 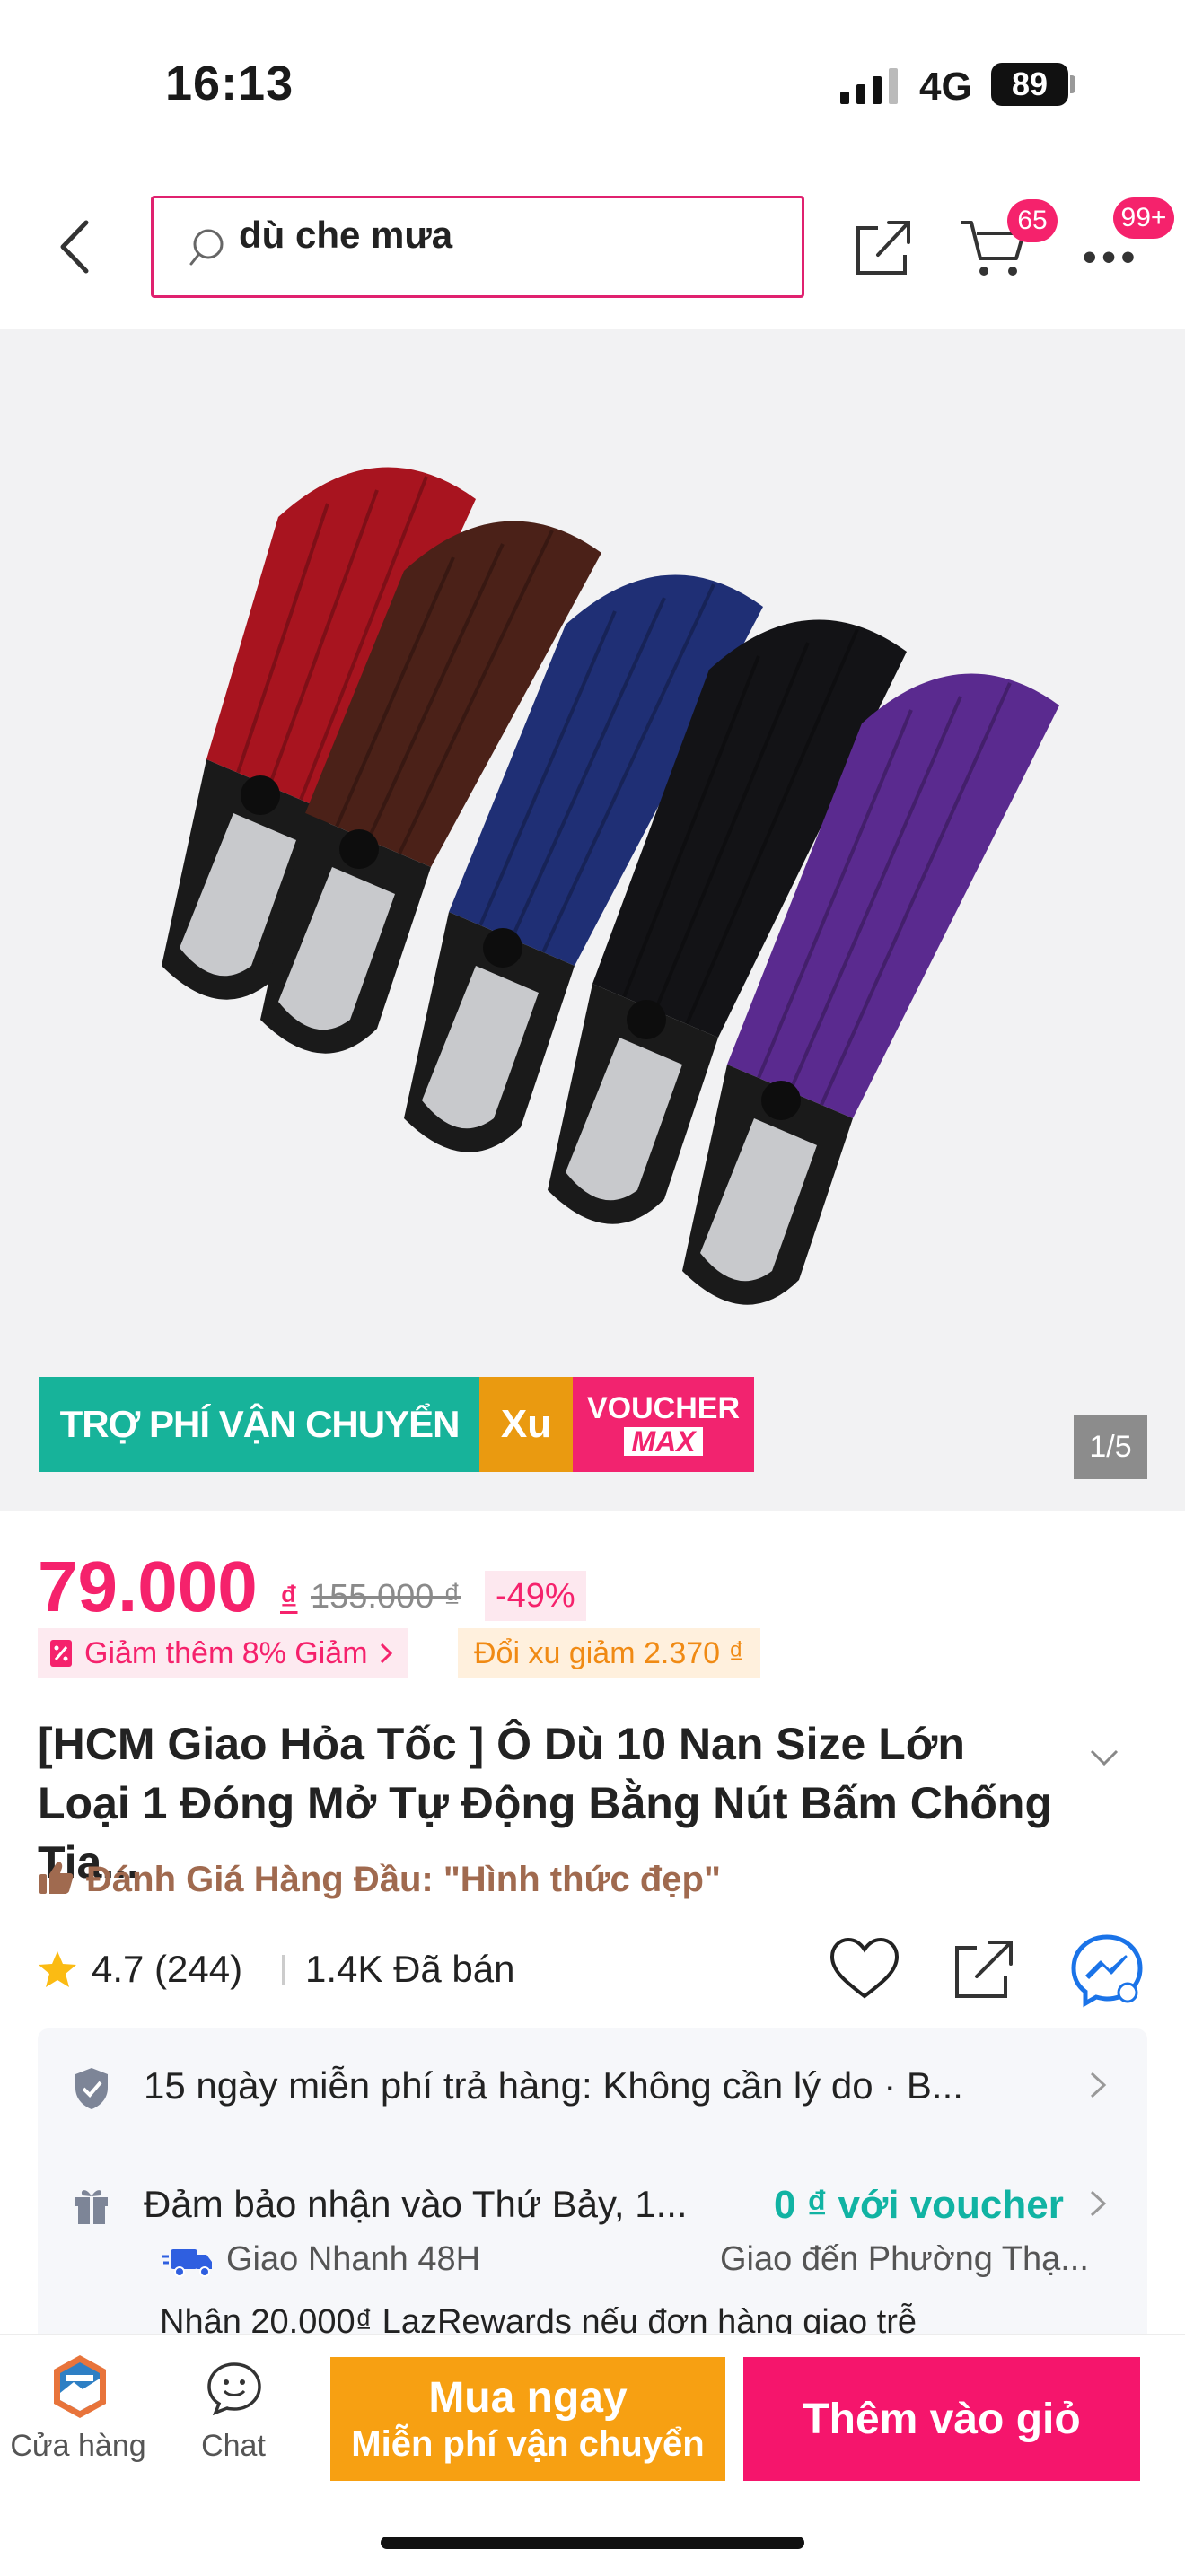 What do you see at coordinates (346, 235) in the screenshot?
I see `search-value: dù che mưa` at bounding box center [346, 235].